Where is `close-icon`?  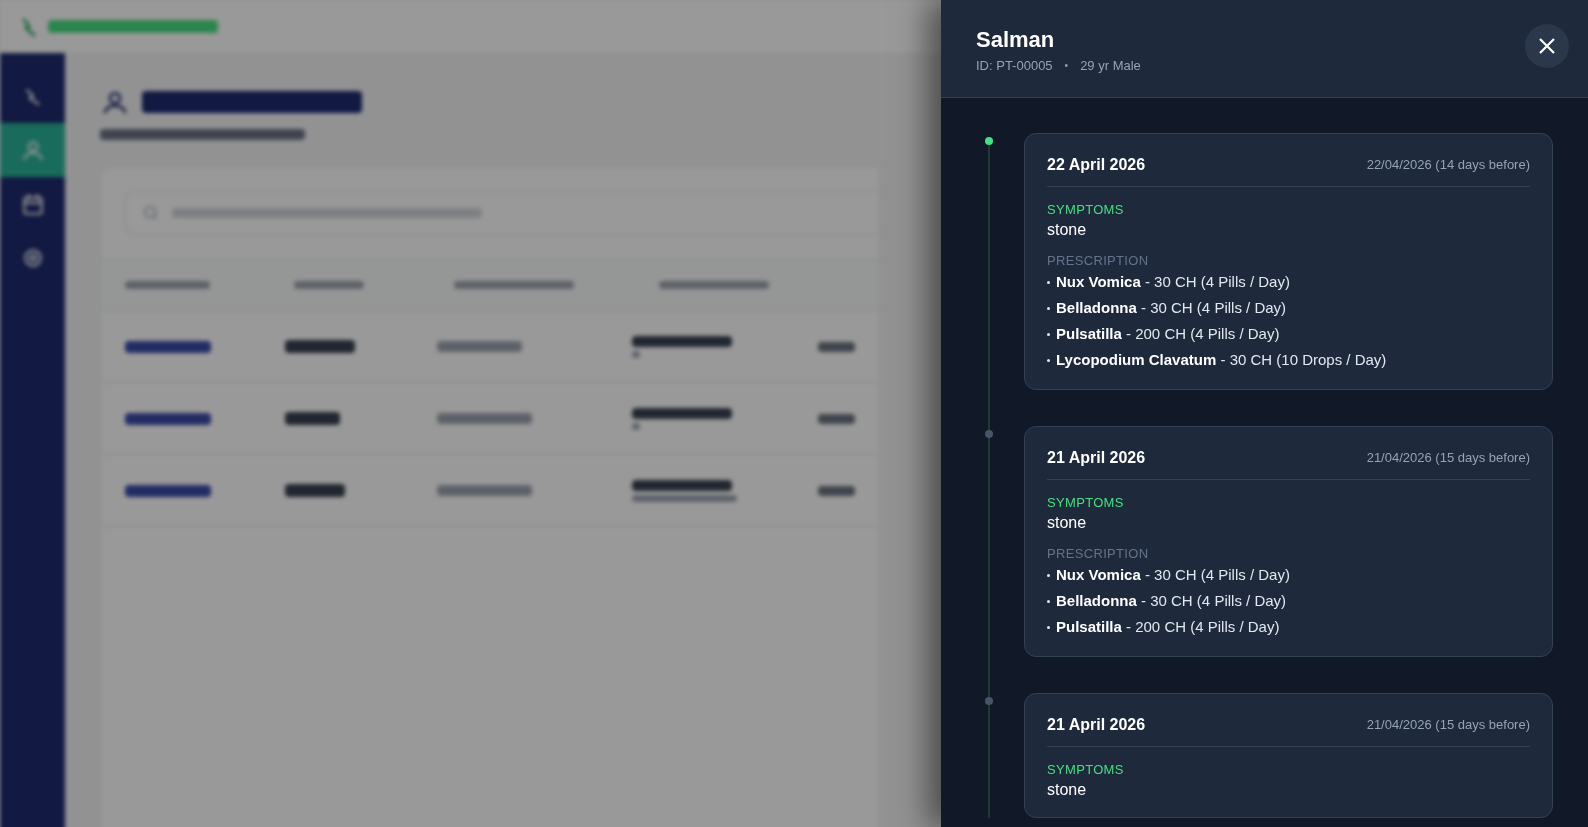
close-icon is located at coordinates (1547, 46).